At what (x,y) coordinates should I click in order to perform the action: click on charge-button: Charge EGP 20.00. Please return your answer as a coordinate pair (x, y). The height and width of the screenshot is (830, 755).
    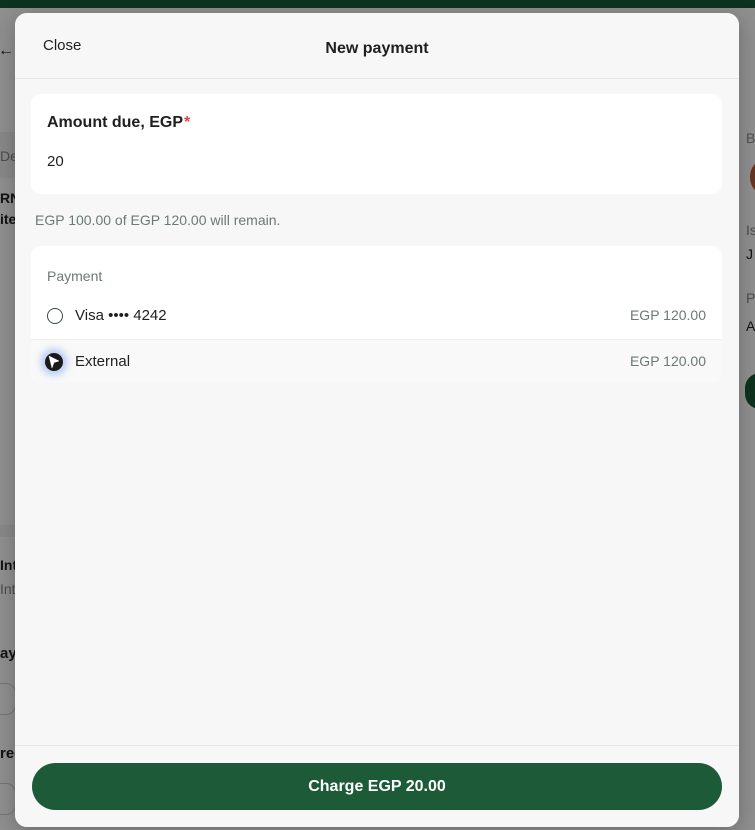
    Looking at the image, I should click on (377, 786).